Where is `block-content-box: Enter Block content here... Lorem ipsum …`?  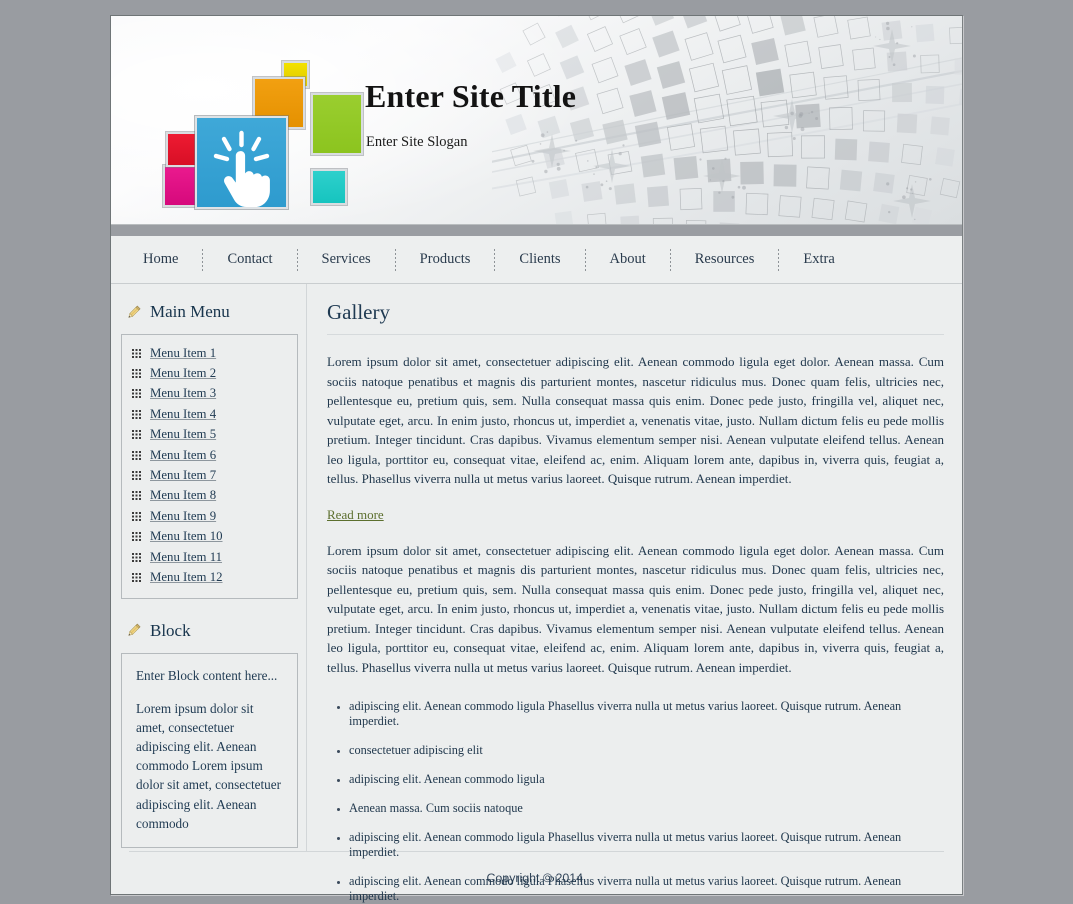
block-content-box: Enter Block content here... Lorem ipsum … is located at coordinates (209, 750).